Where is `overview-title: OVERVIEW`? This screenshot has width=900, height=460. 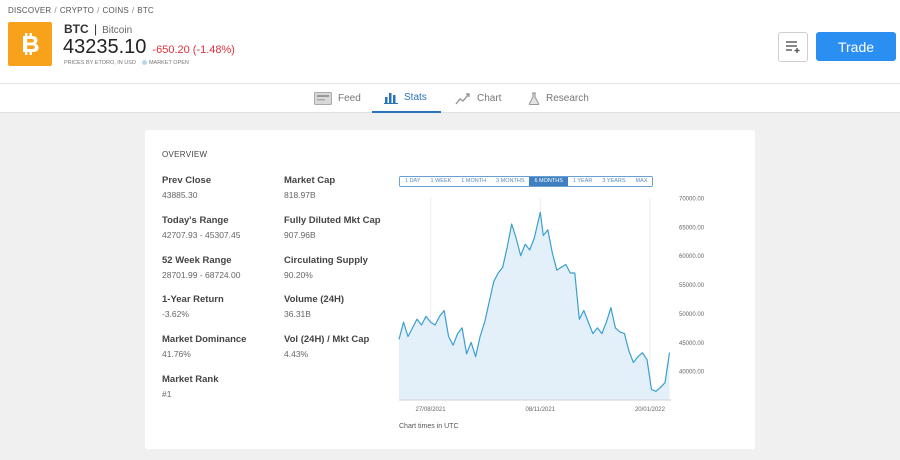
overview-title: OVERVIEW is located at coordinates (185, 154).